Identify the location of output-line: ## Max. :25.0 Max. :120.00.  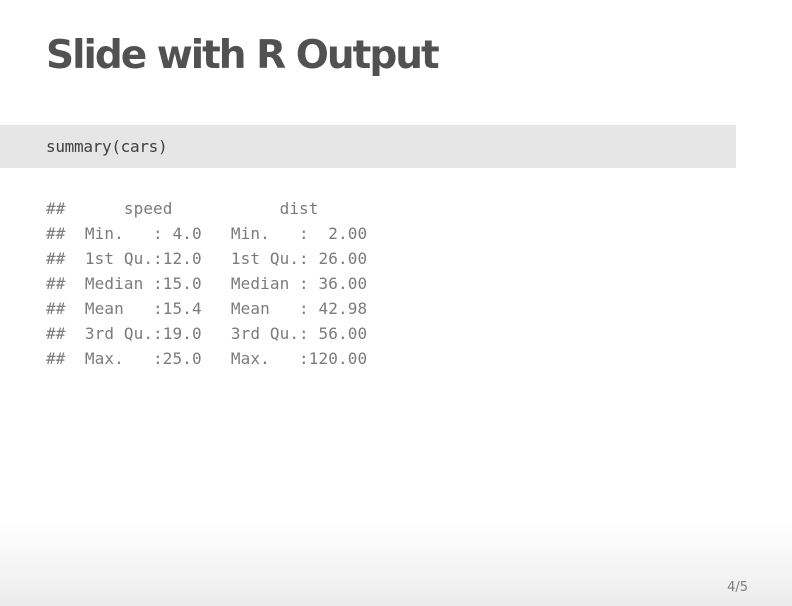
(216, 358).